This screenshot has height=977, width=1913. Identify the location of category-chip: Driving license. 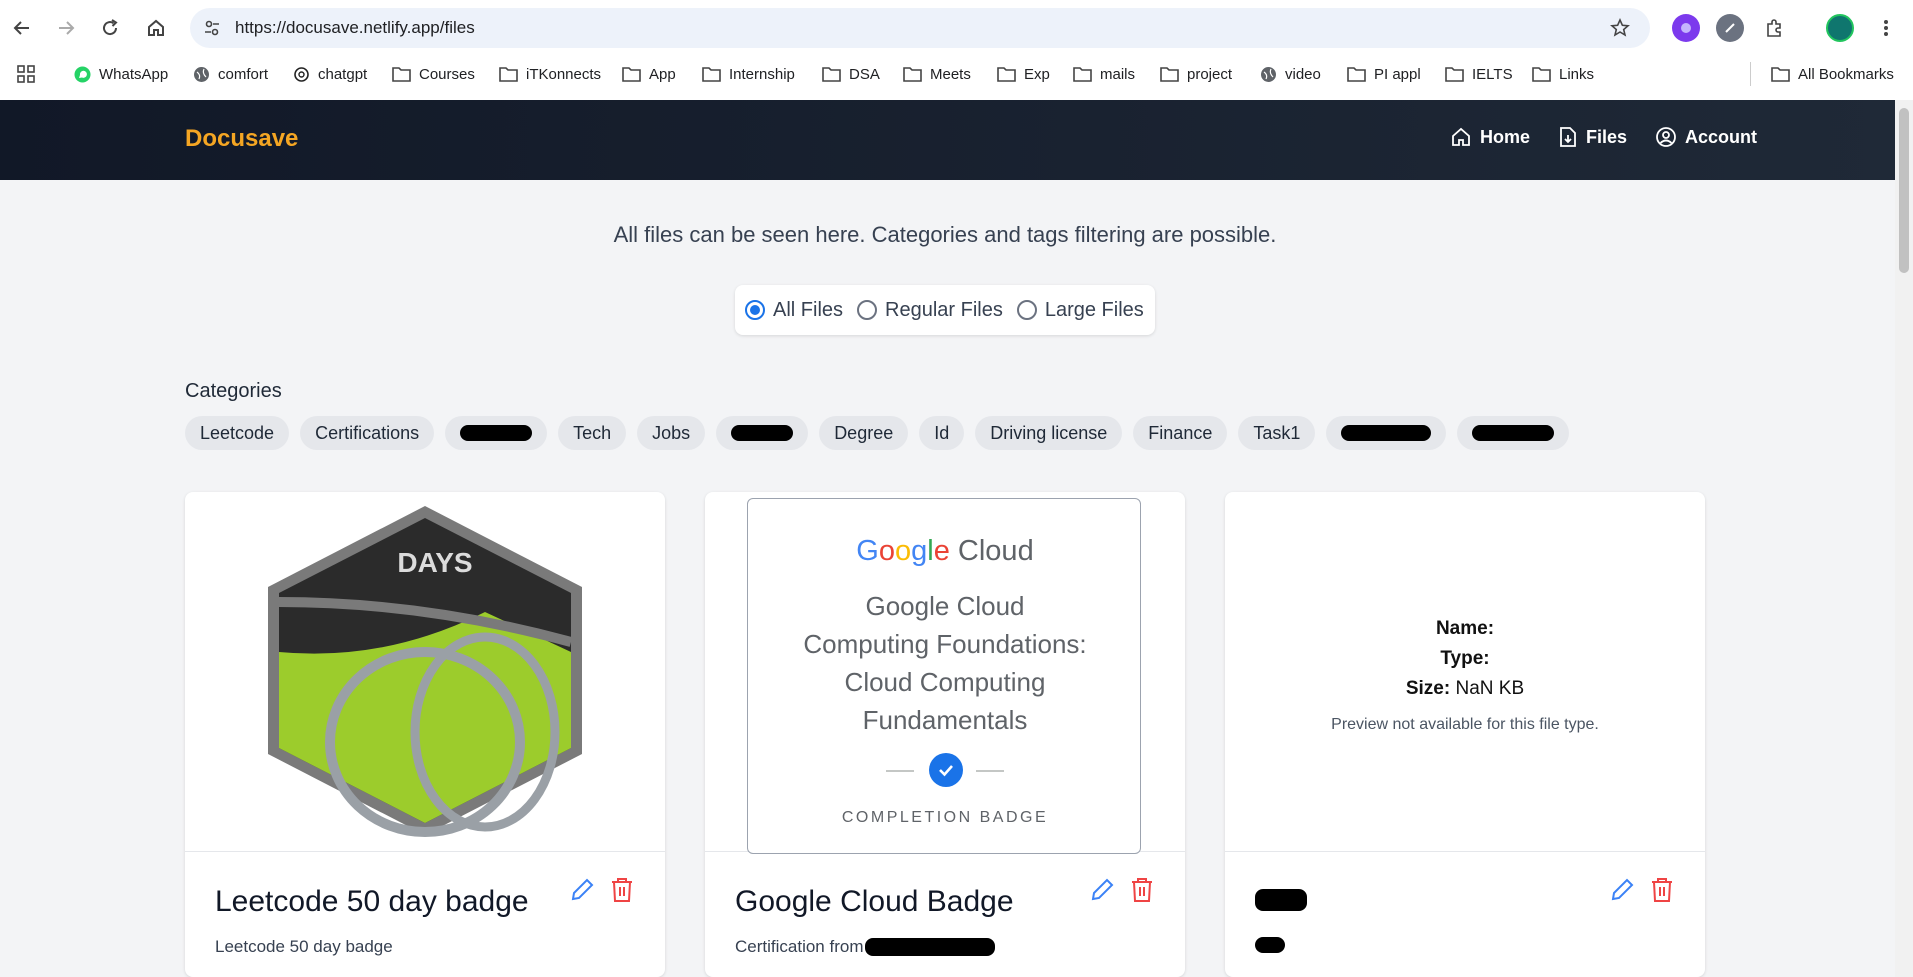
(1049, 433).